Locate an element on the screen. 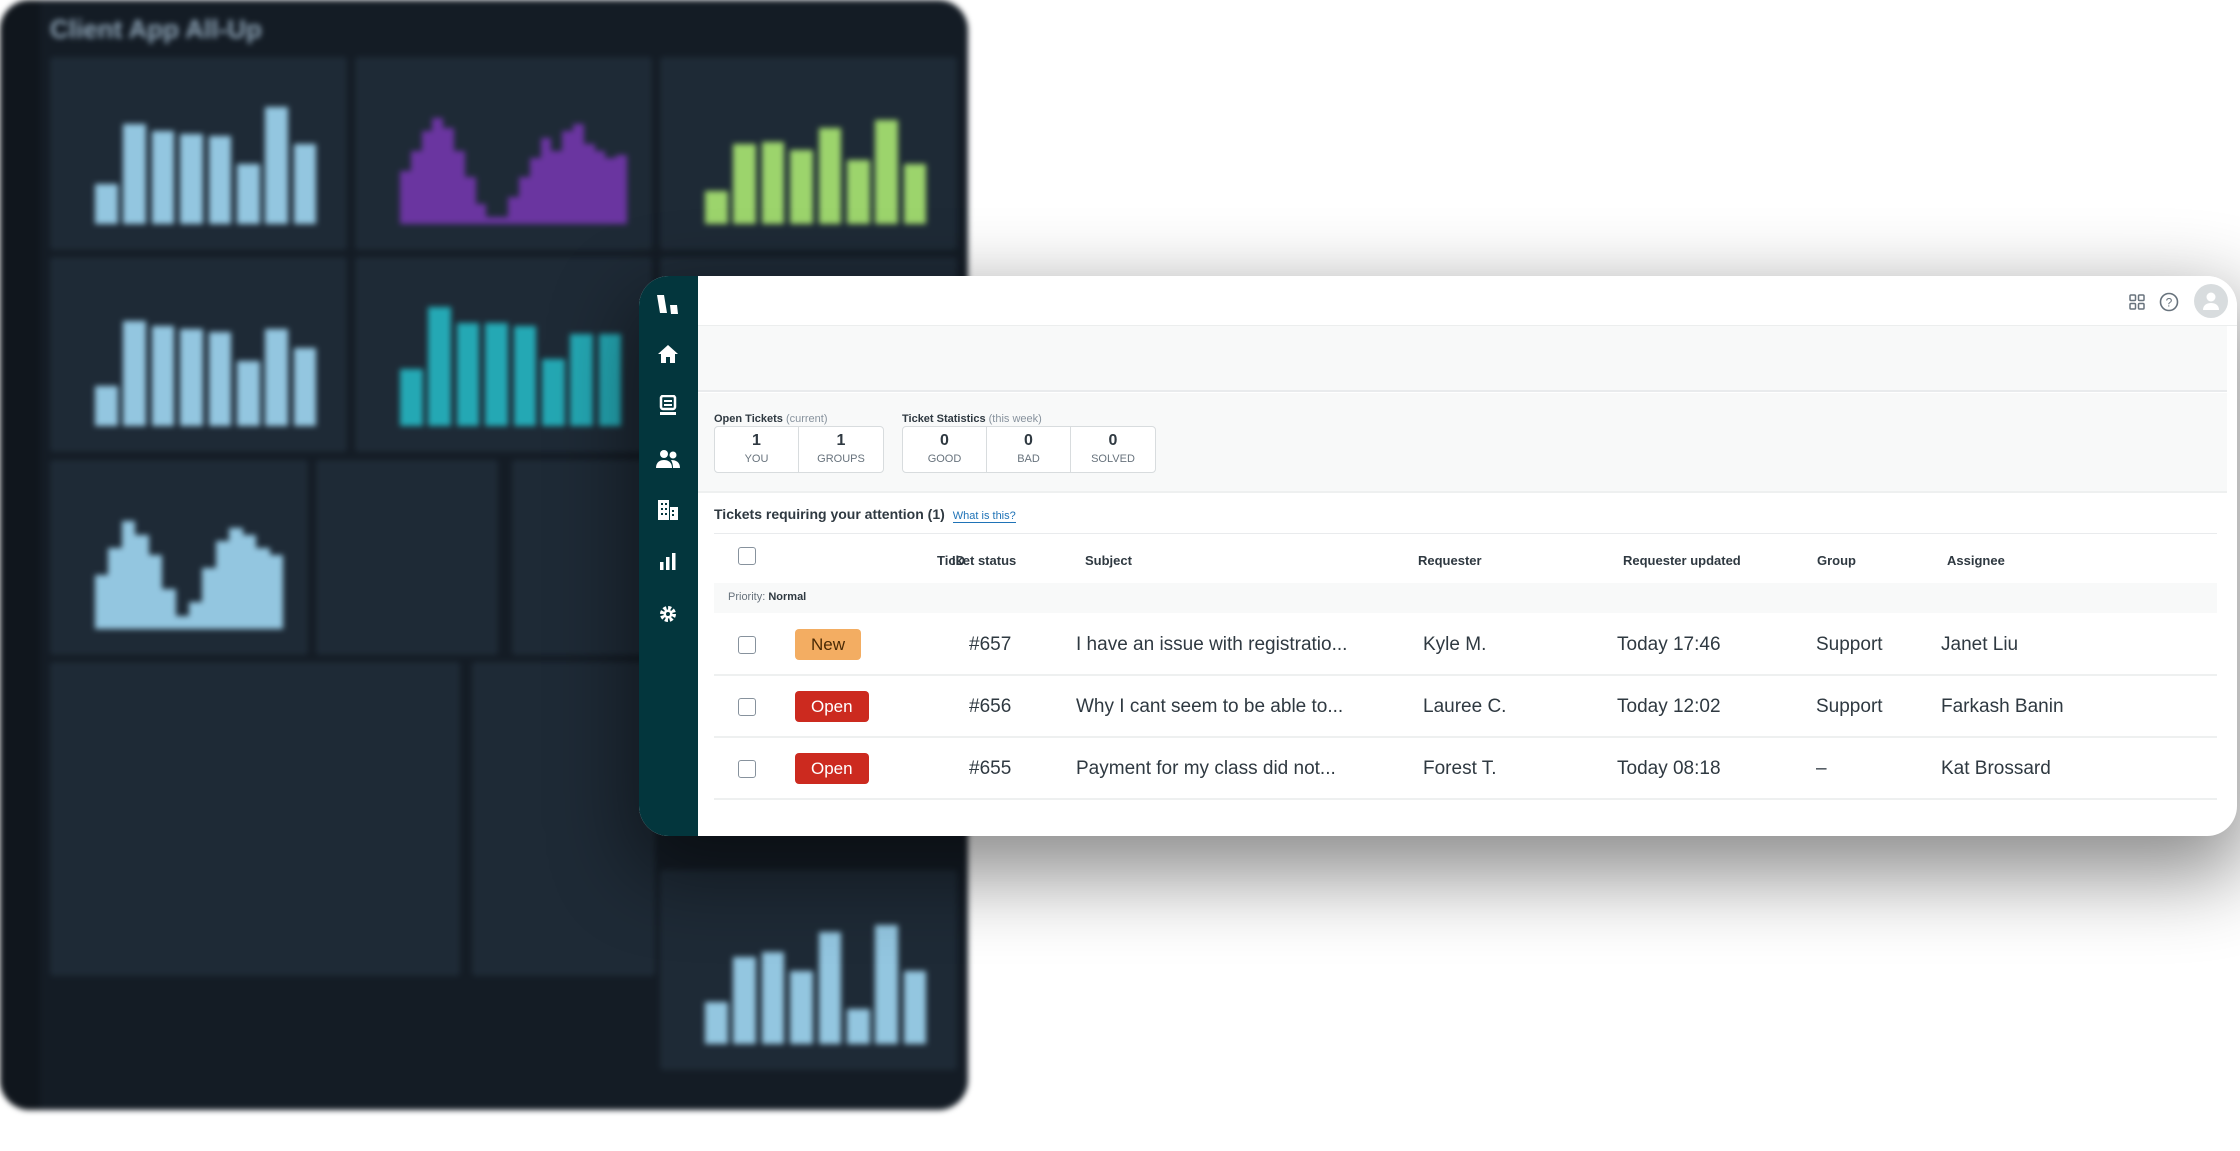  col-requester: Requester is located at coordinates (1450, 560).